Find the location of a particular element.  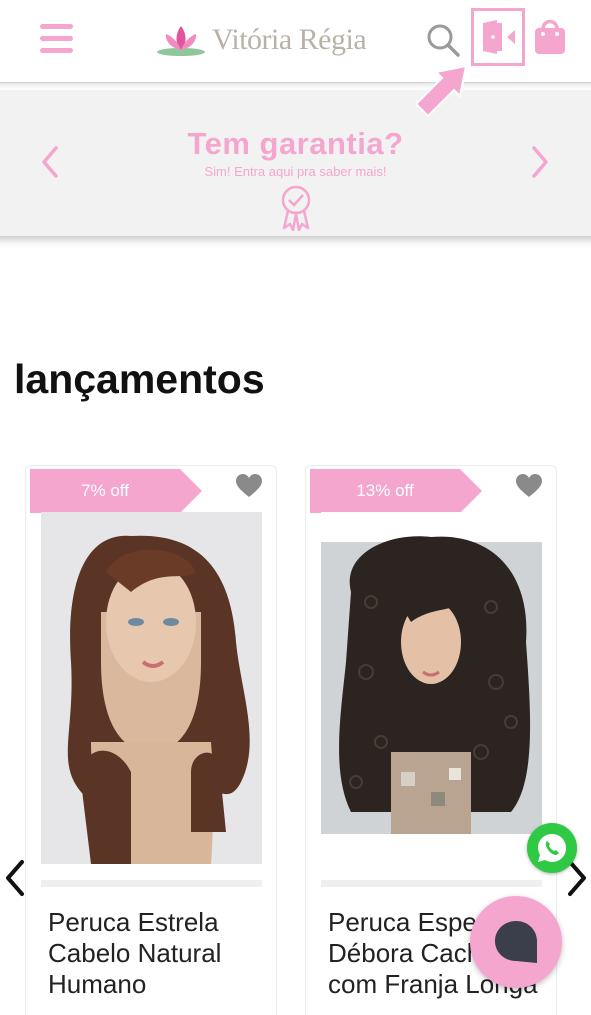

section-title: lançamentos is located at coordinates (139, 379).